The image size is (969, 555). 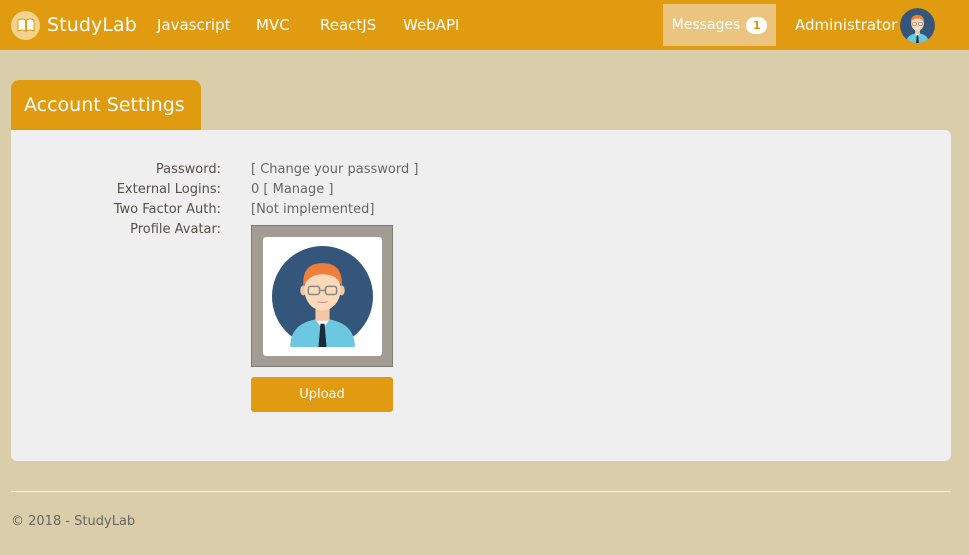 I want to click on page-title: Account Settings, so click(x=104, y=105).